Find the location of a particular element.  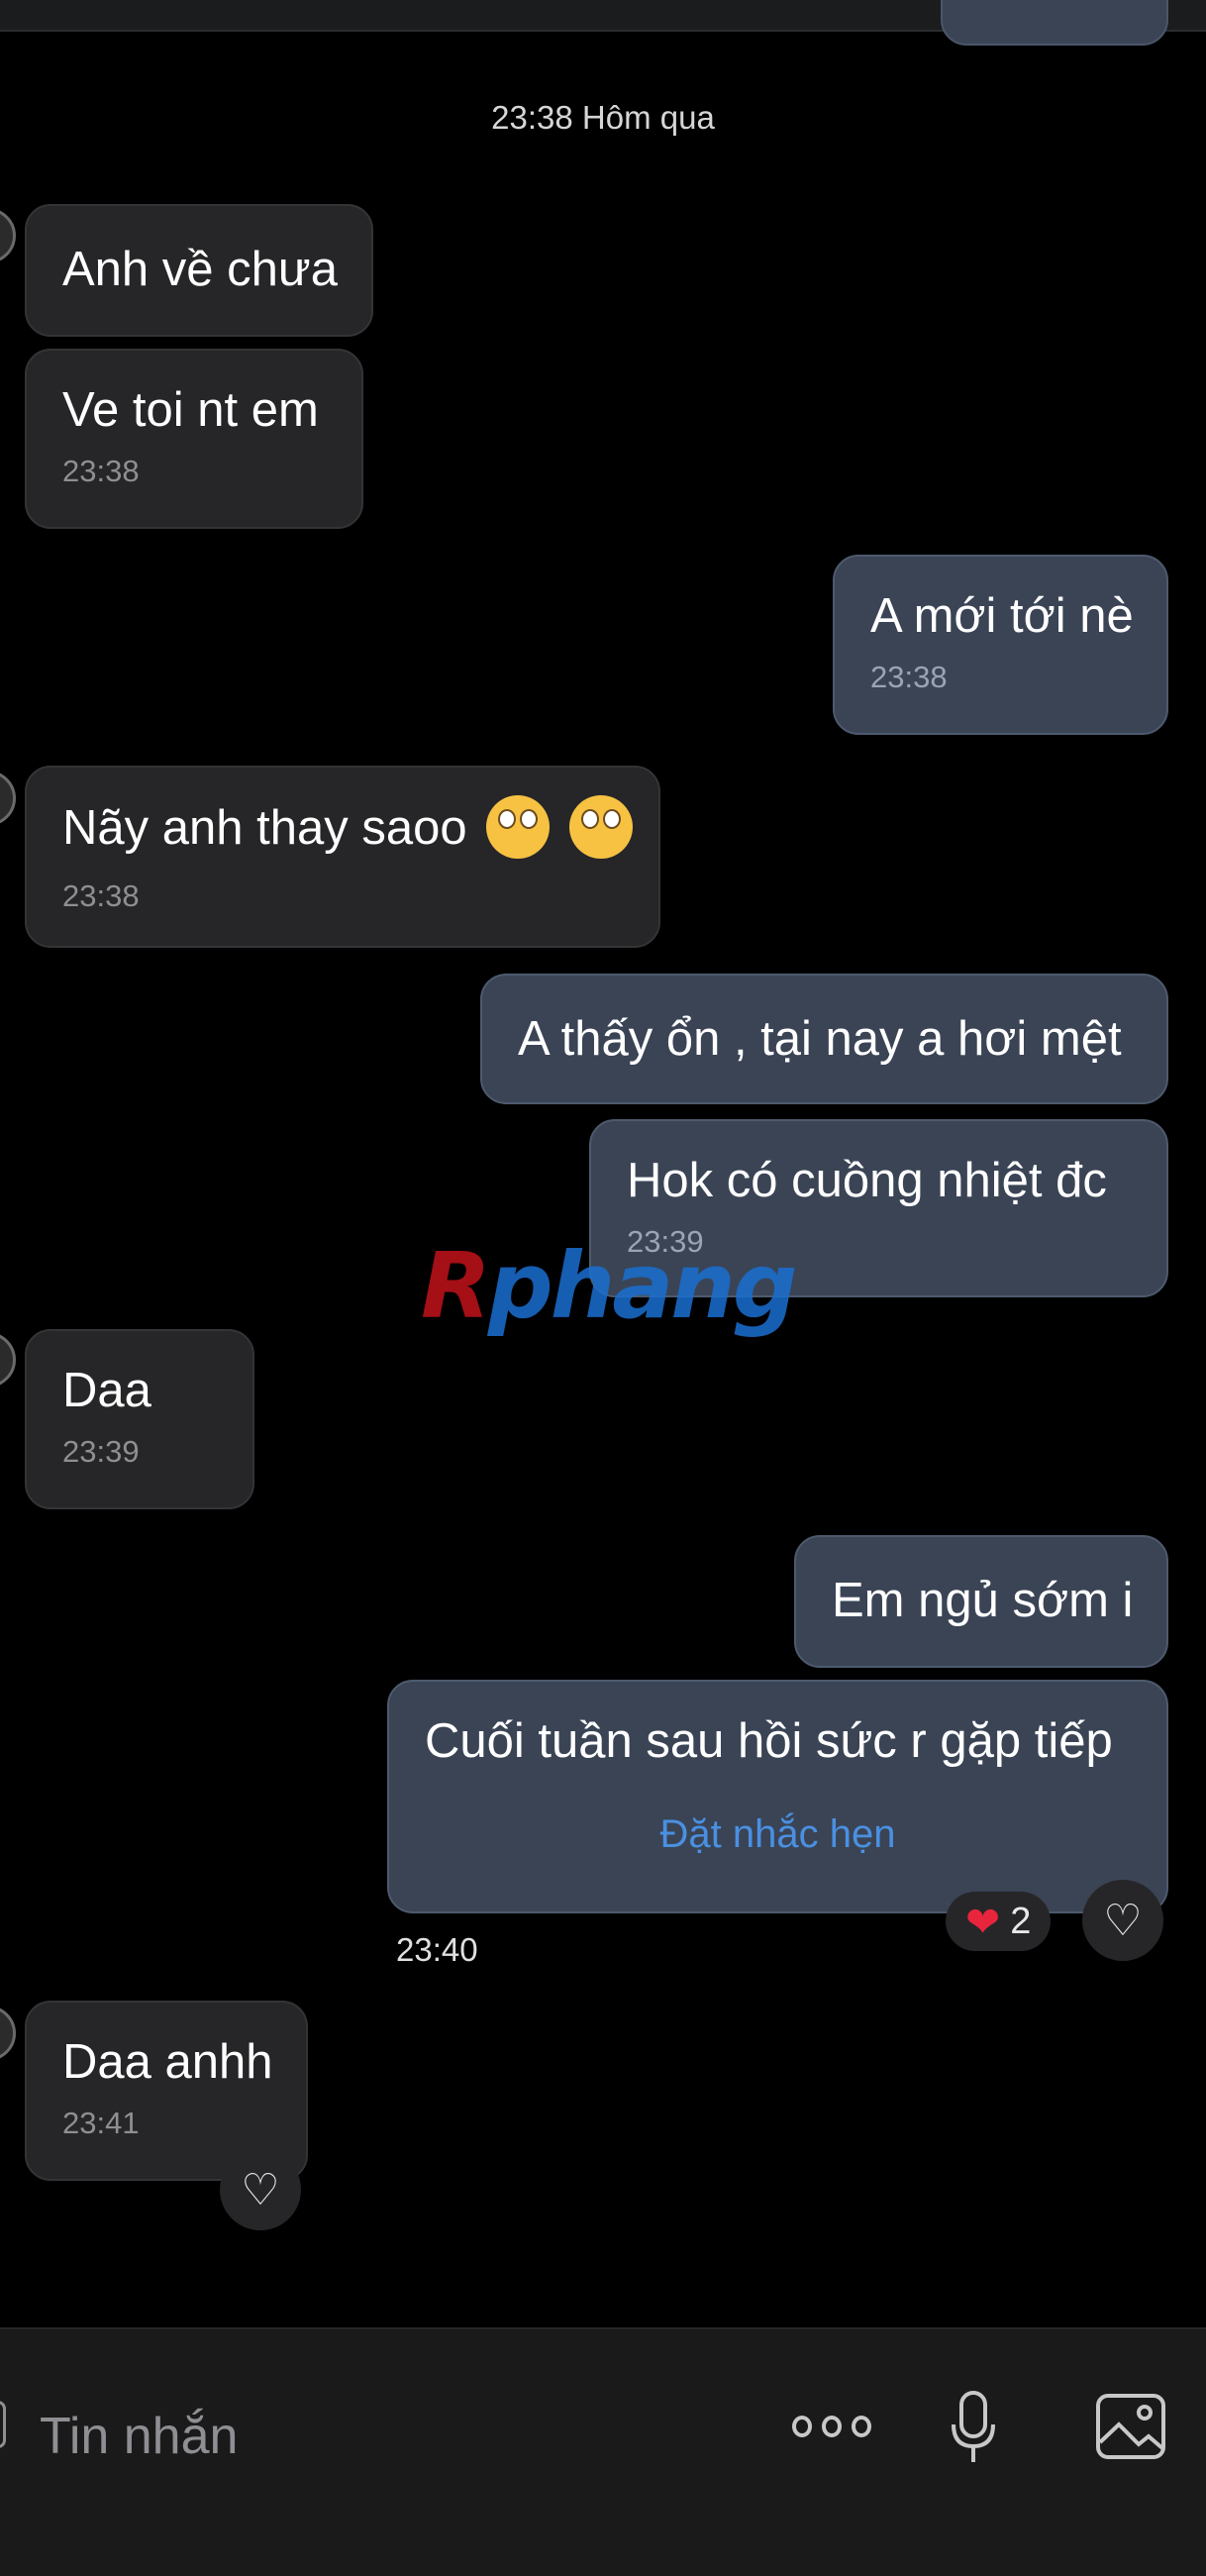

image-icon is located at coordinates (1130, 2426).